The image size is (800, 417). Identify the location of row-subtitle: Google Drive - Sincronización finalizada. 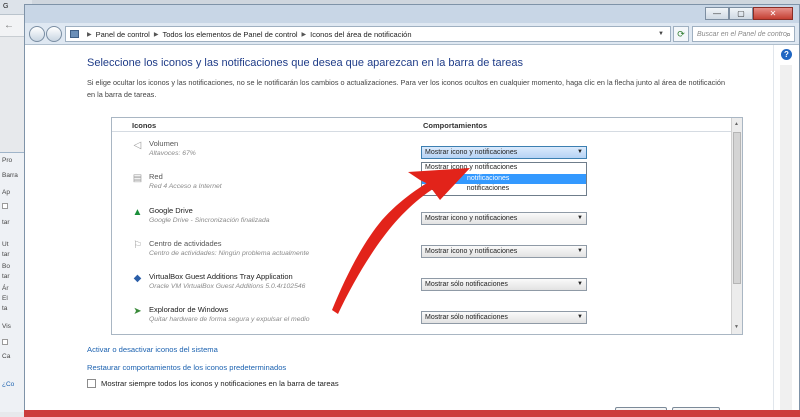
(209, 220).